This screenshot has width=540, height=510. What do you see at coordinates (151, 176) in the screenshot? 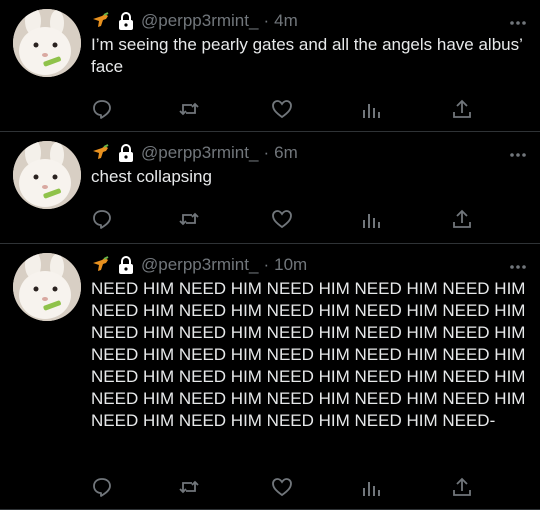
I see `tweet-text: chest collapsing` at bounding box center [151, 176].